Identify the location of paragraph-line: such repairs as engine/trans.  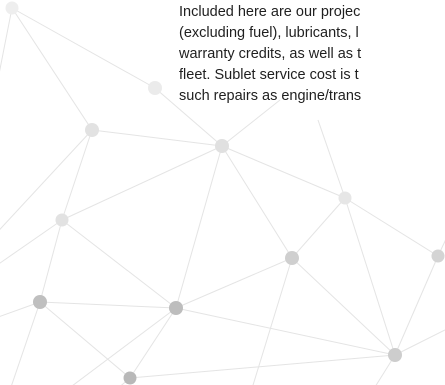
(270, 96).